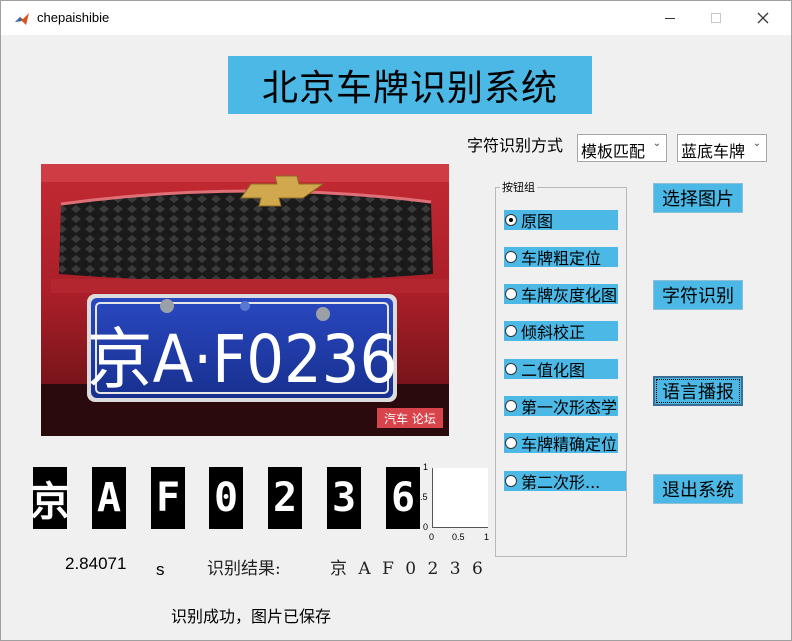 The height and width of the screenshot is (641, 792). What do you see at coordinates (109, 498) in the screenshot?
I see `char-tile: A` at bounding box center [109, 498].